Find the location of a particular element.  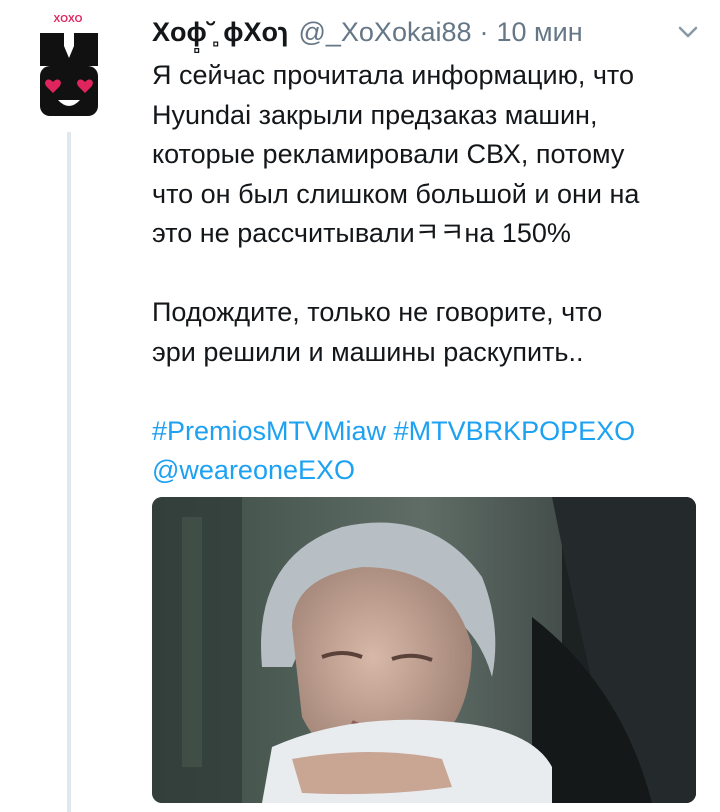

thread-line is located at coordinates (69, 472).